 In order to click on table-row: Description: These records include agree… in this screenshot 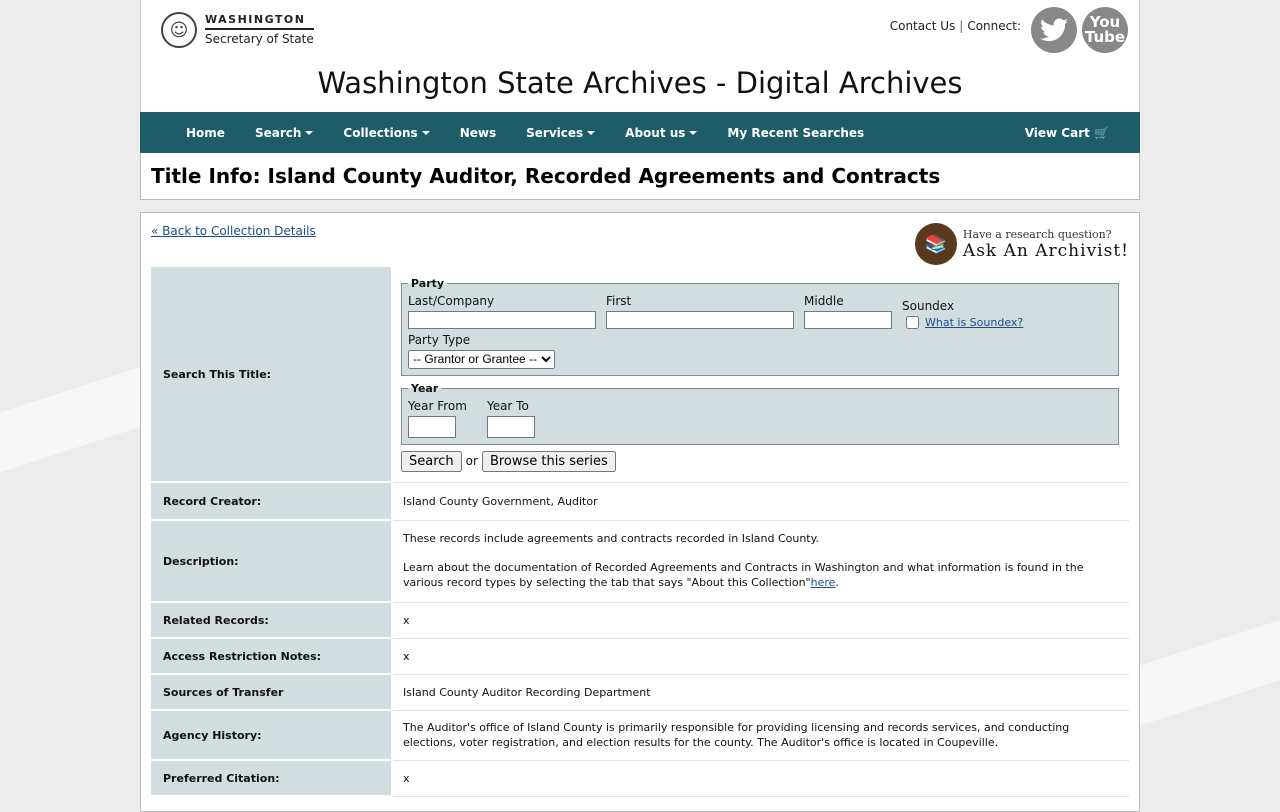, I will do `click(640, 561)`.